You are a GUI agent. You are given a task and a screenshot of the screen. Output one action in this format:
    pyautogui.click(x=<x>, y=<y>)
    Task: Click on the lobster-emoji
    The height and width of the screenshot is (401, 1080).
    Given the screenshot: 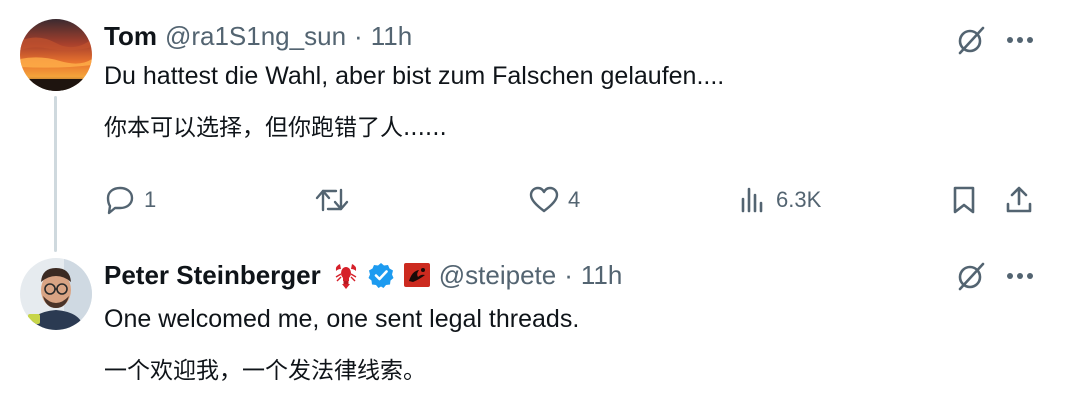 What is the action you would take?
    pyautogui.click(x=346, y=275)
    